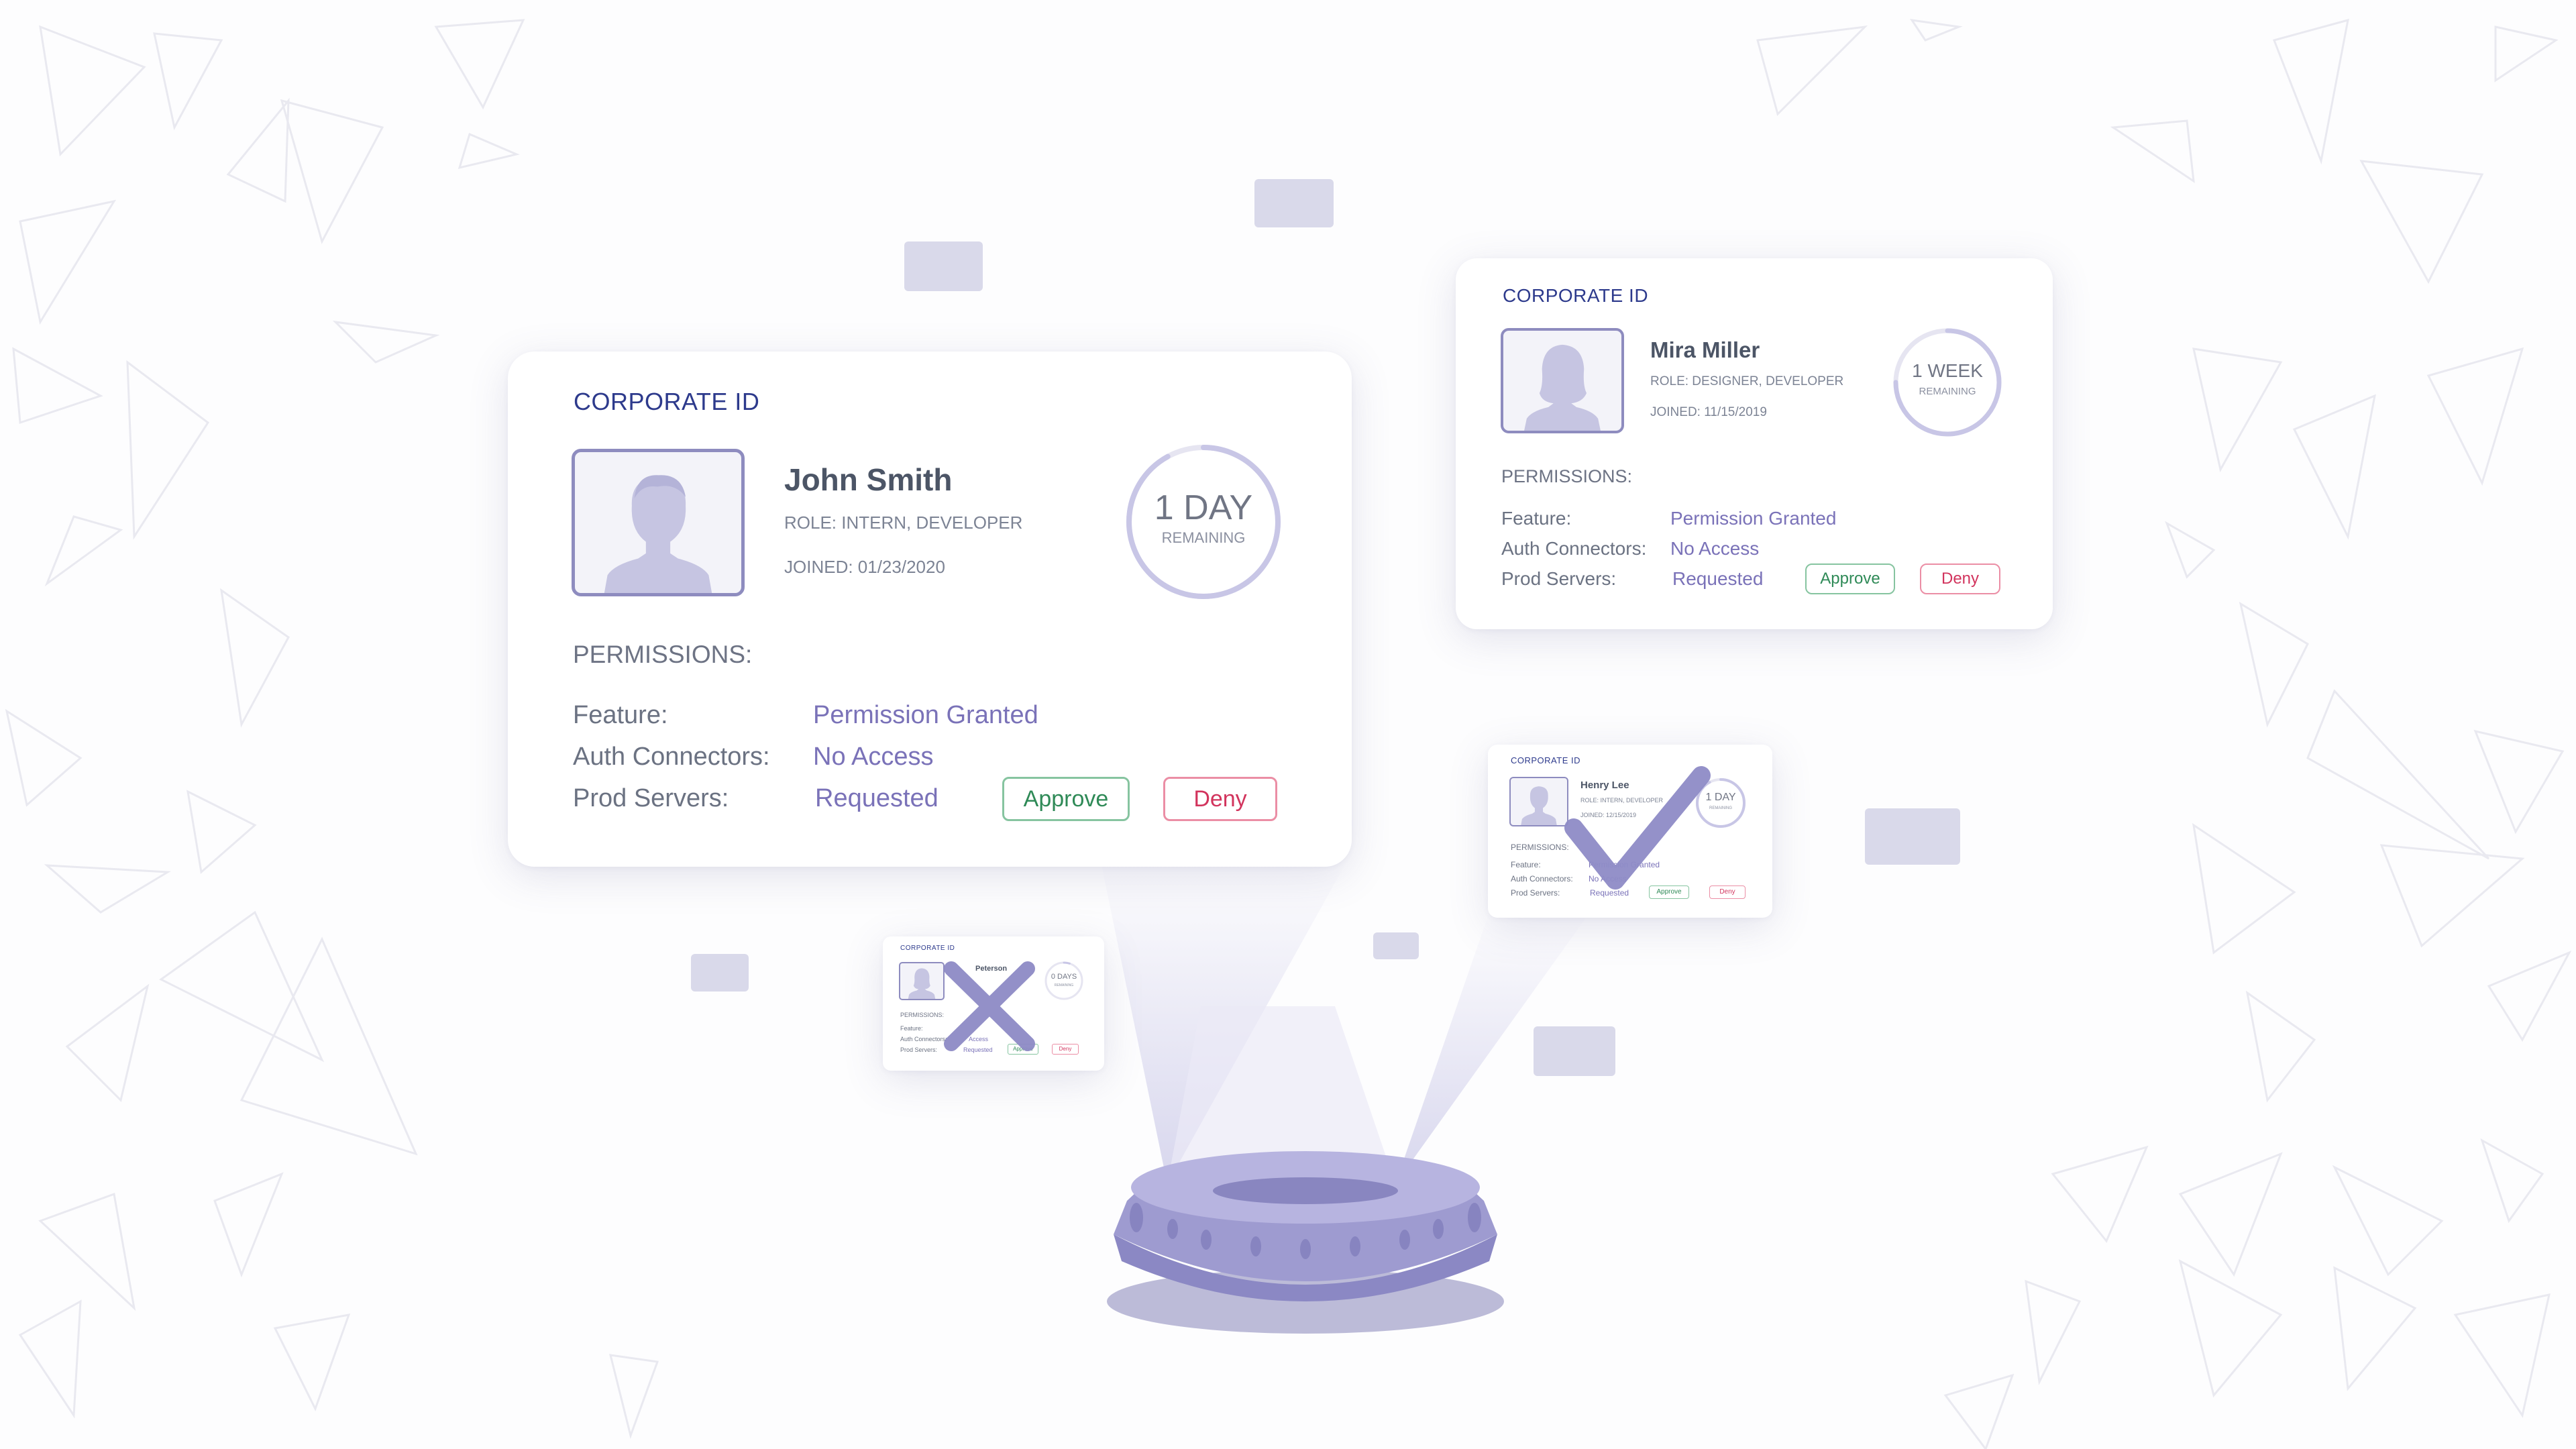  I want to click on checkmark-icon, so click(1637, 828).